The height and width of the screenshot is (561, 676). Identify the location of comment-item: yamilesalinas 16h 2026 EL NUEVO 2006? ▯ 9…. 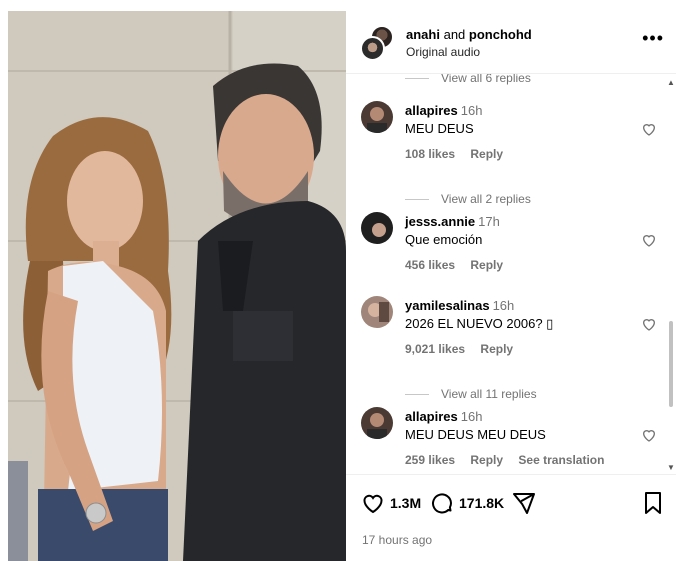
(511, 326).